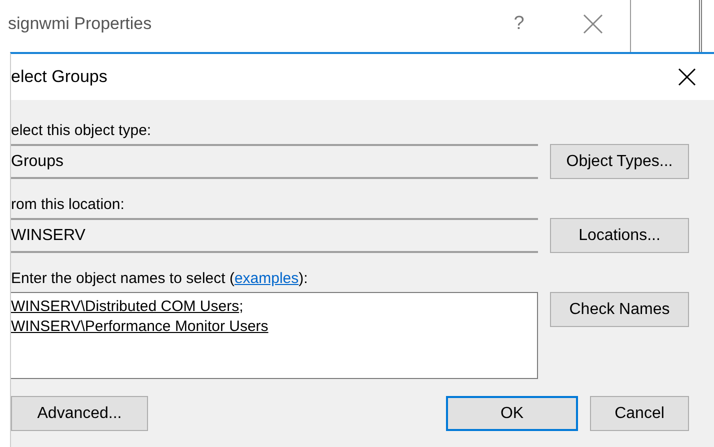  What do you see at coordinates (619, 309) in the screenshot?
I see `check-names-button: Check Names` at bounding box center [619, 309].